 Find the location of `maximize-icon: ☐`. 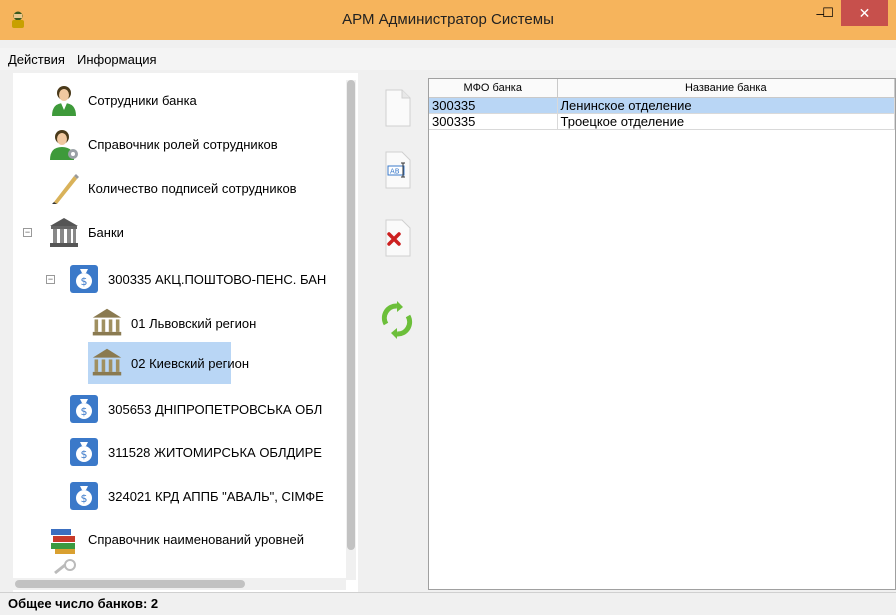

maximize-icon: ☐ is located at coordinates (828, 12).